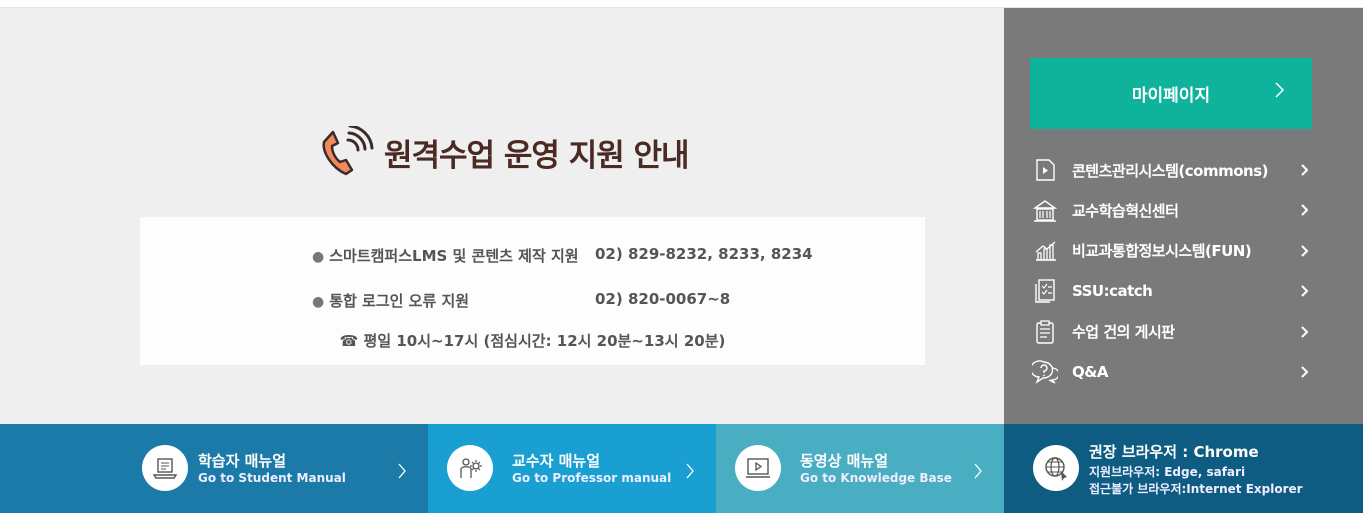 Image resolution: width=1363 pixels, height=532 pixels. I want to click on sidebar-item-fun: 비교과통합정보시스템(FUN), so click(1173, 251).